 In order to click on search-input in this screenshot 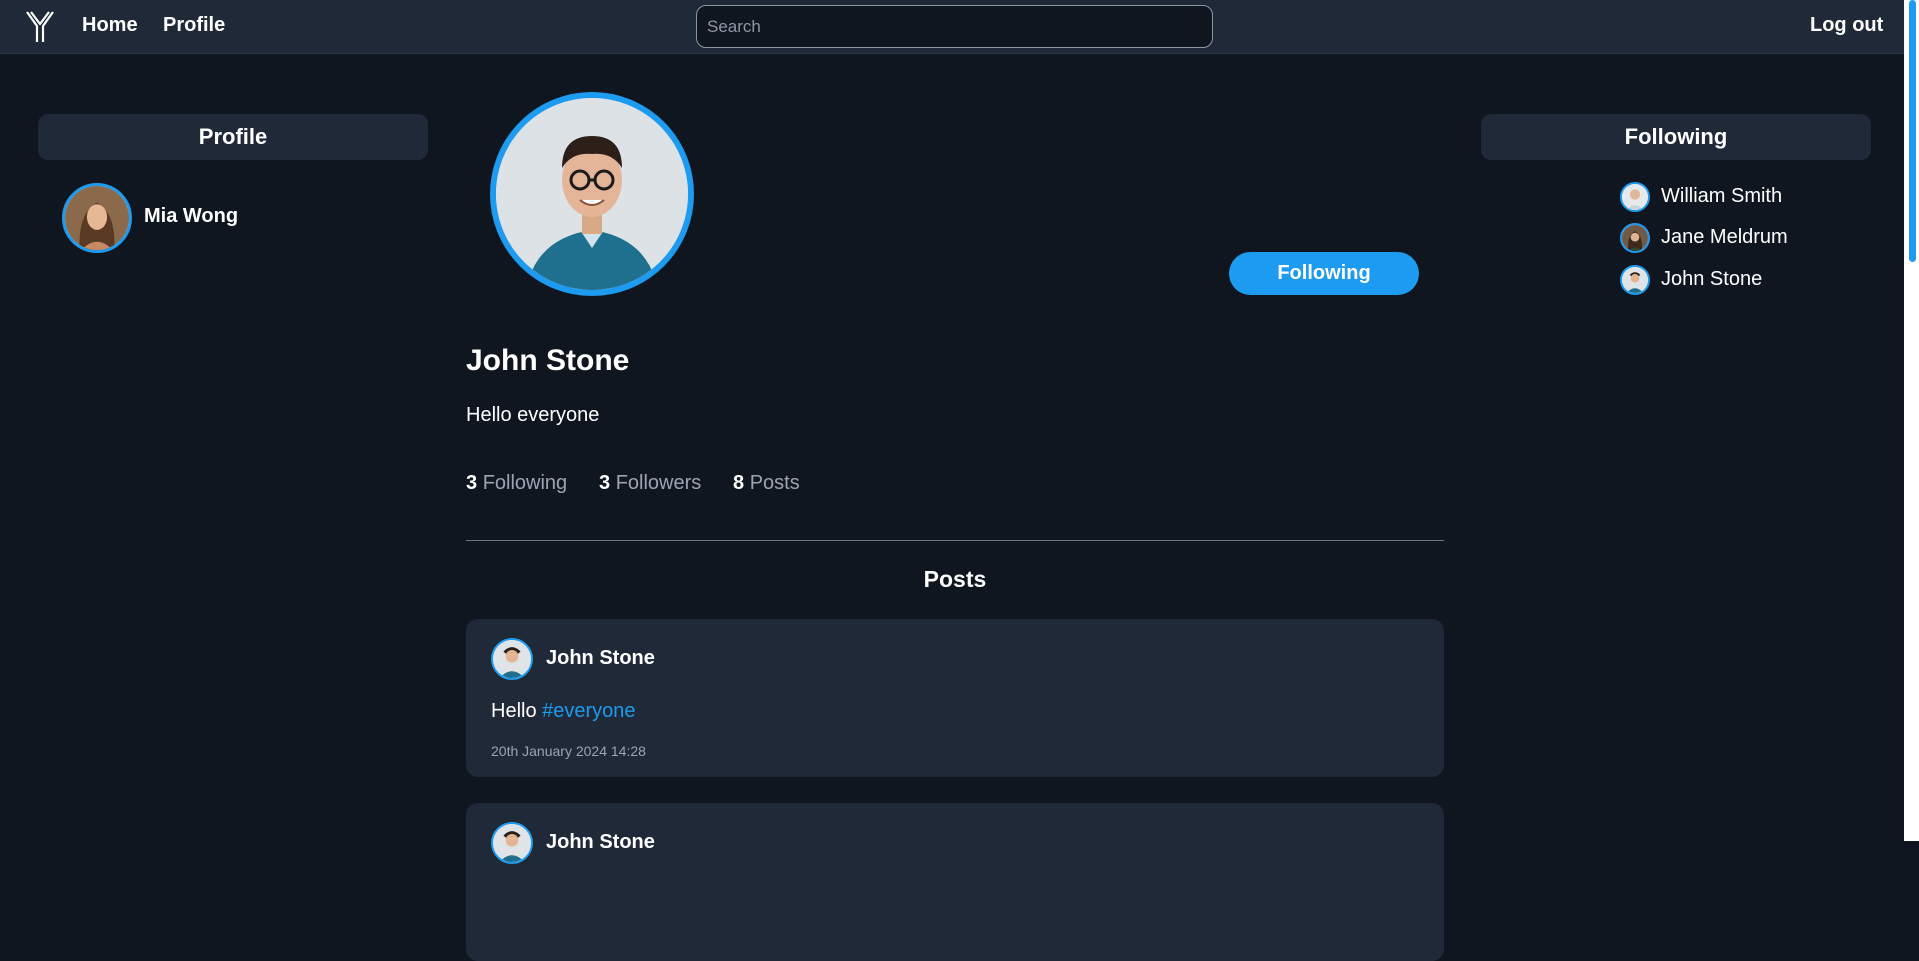, I will do `click(954, 26)`.